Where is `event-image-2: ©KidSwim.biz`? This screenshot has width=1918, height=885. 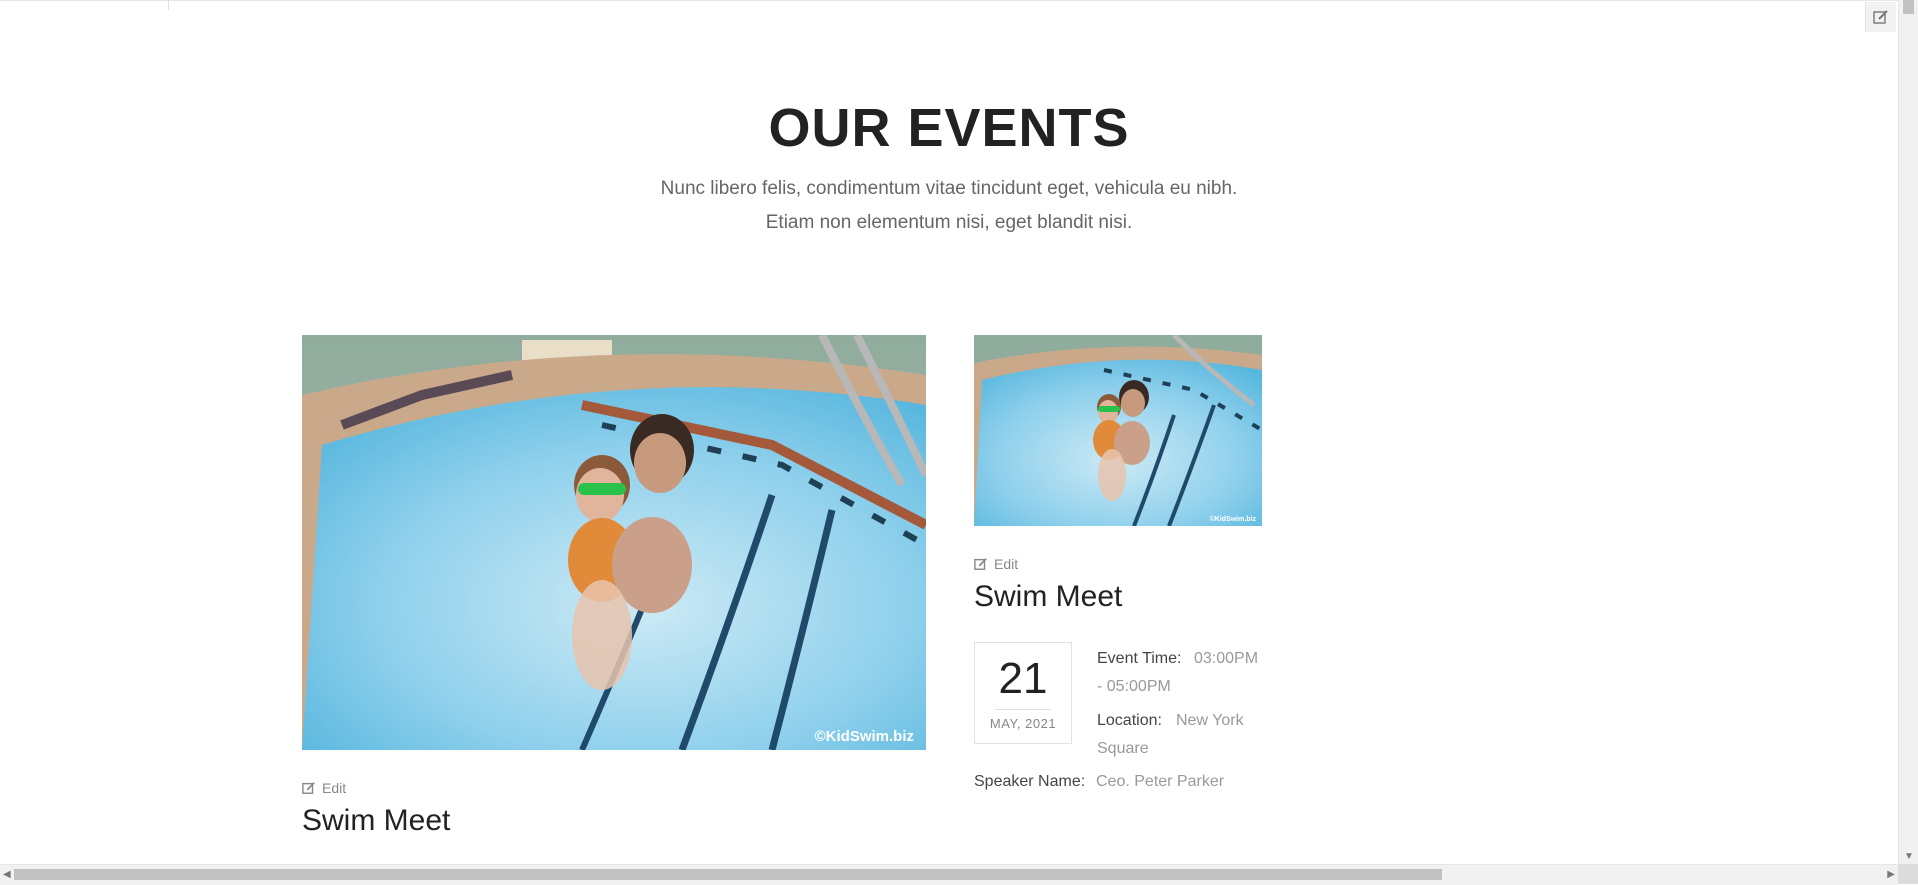
event-image-2: ©KidSwim.biz is located at coordinates (1118, 430).